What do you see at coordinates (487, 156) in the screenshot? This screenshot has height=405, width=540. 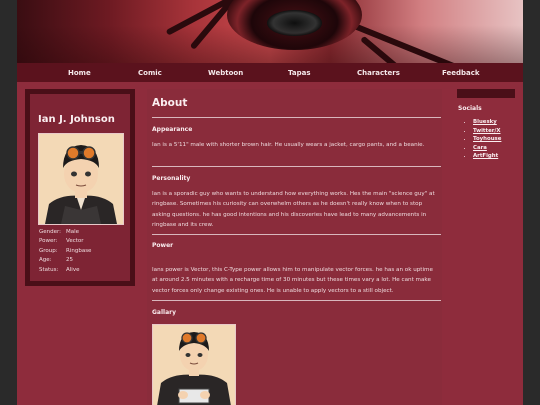 I see `social-link-artfight: ArtFight` at bounding box center [487, 156].